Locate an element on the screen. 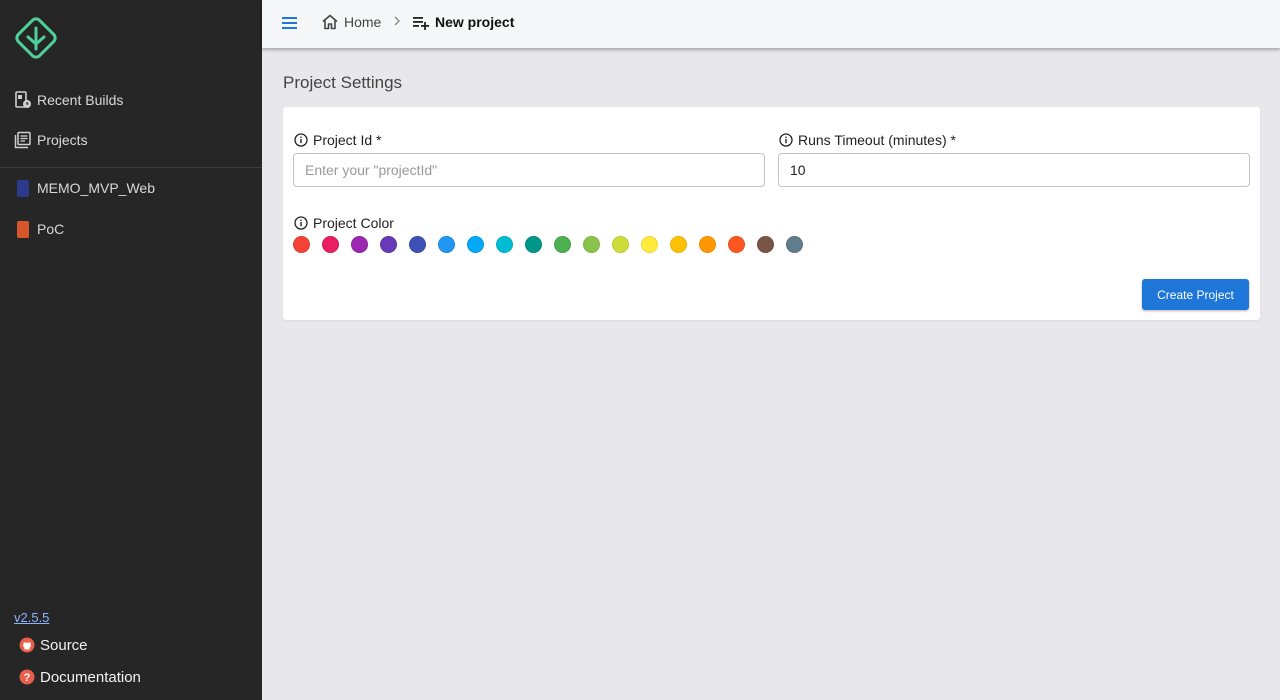 The image size is (1280, 700). documentation-link: ? Documentation is located at coordinates (80, 677).